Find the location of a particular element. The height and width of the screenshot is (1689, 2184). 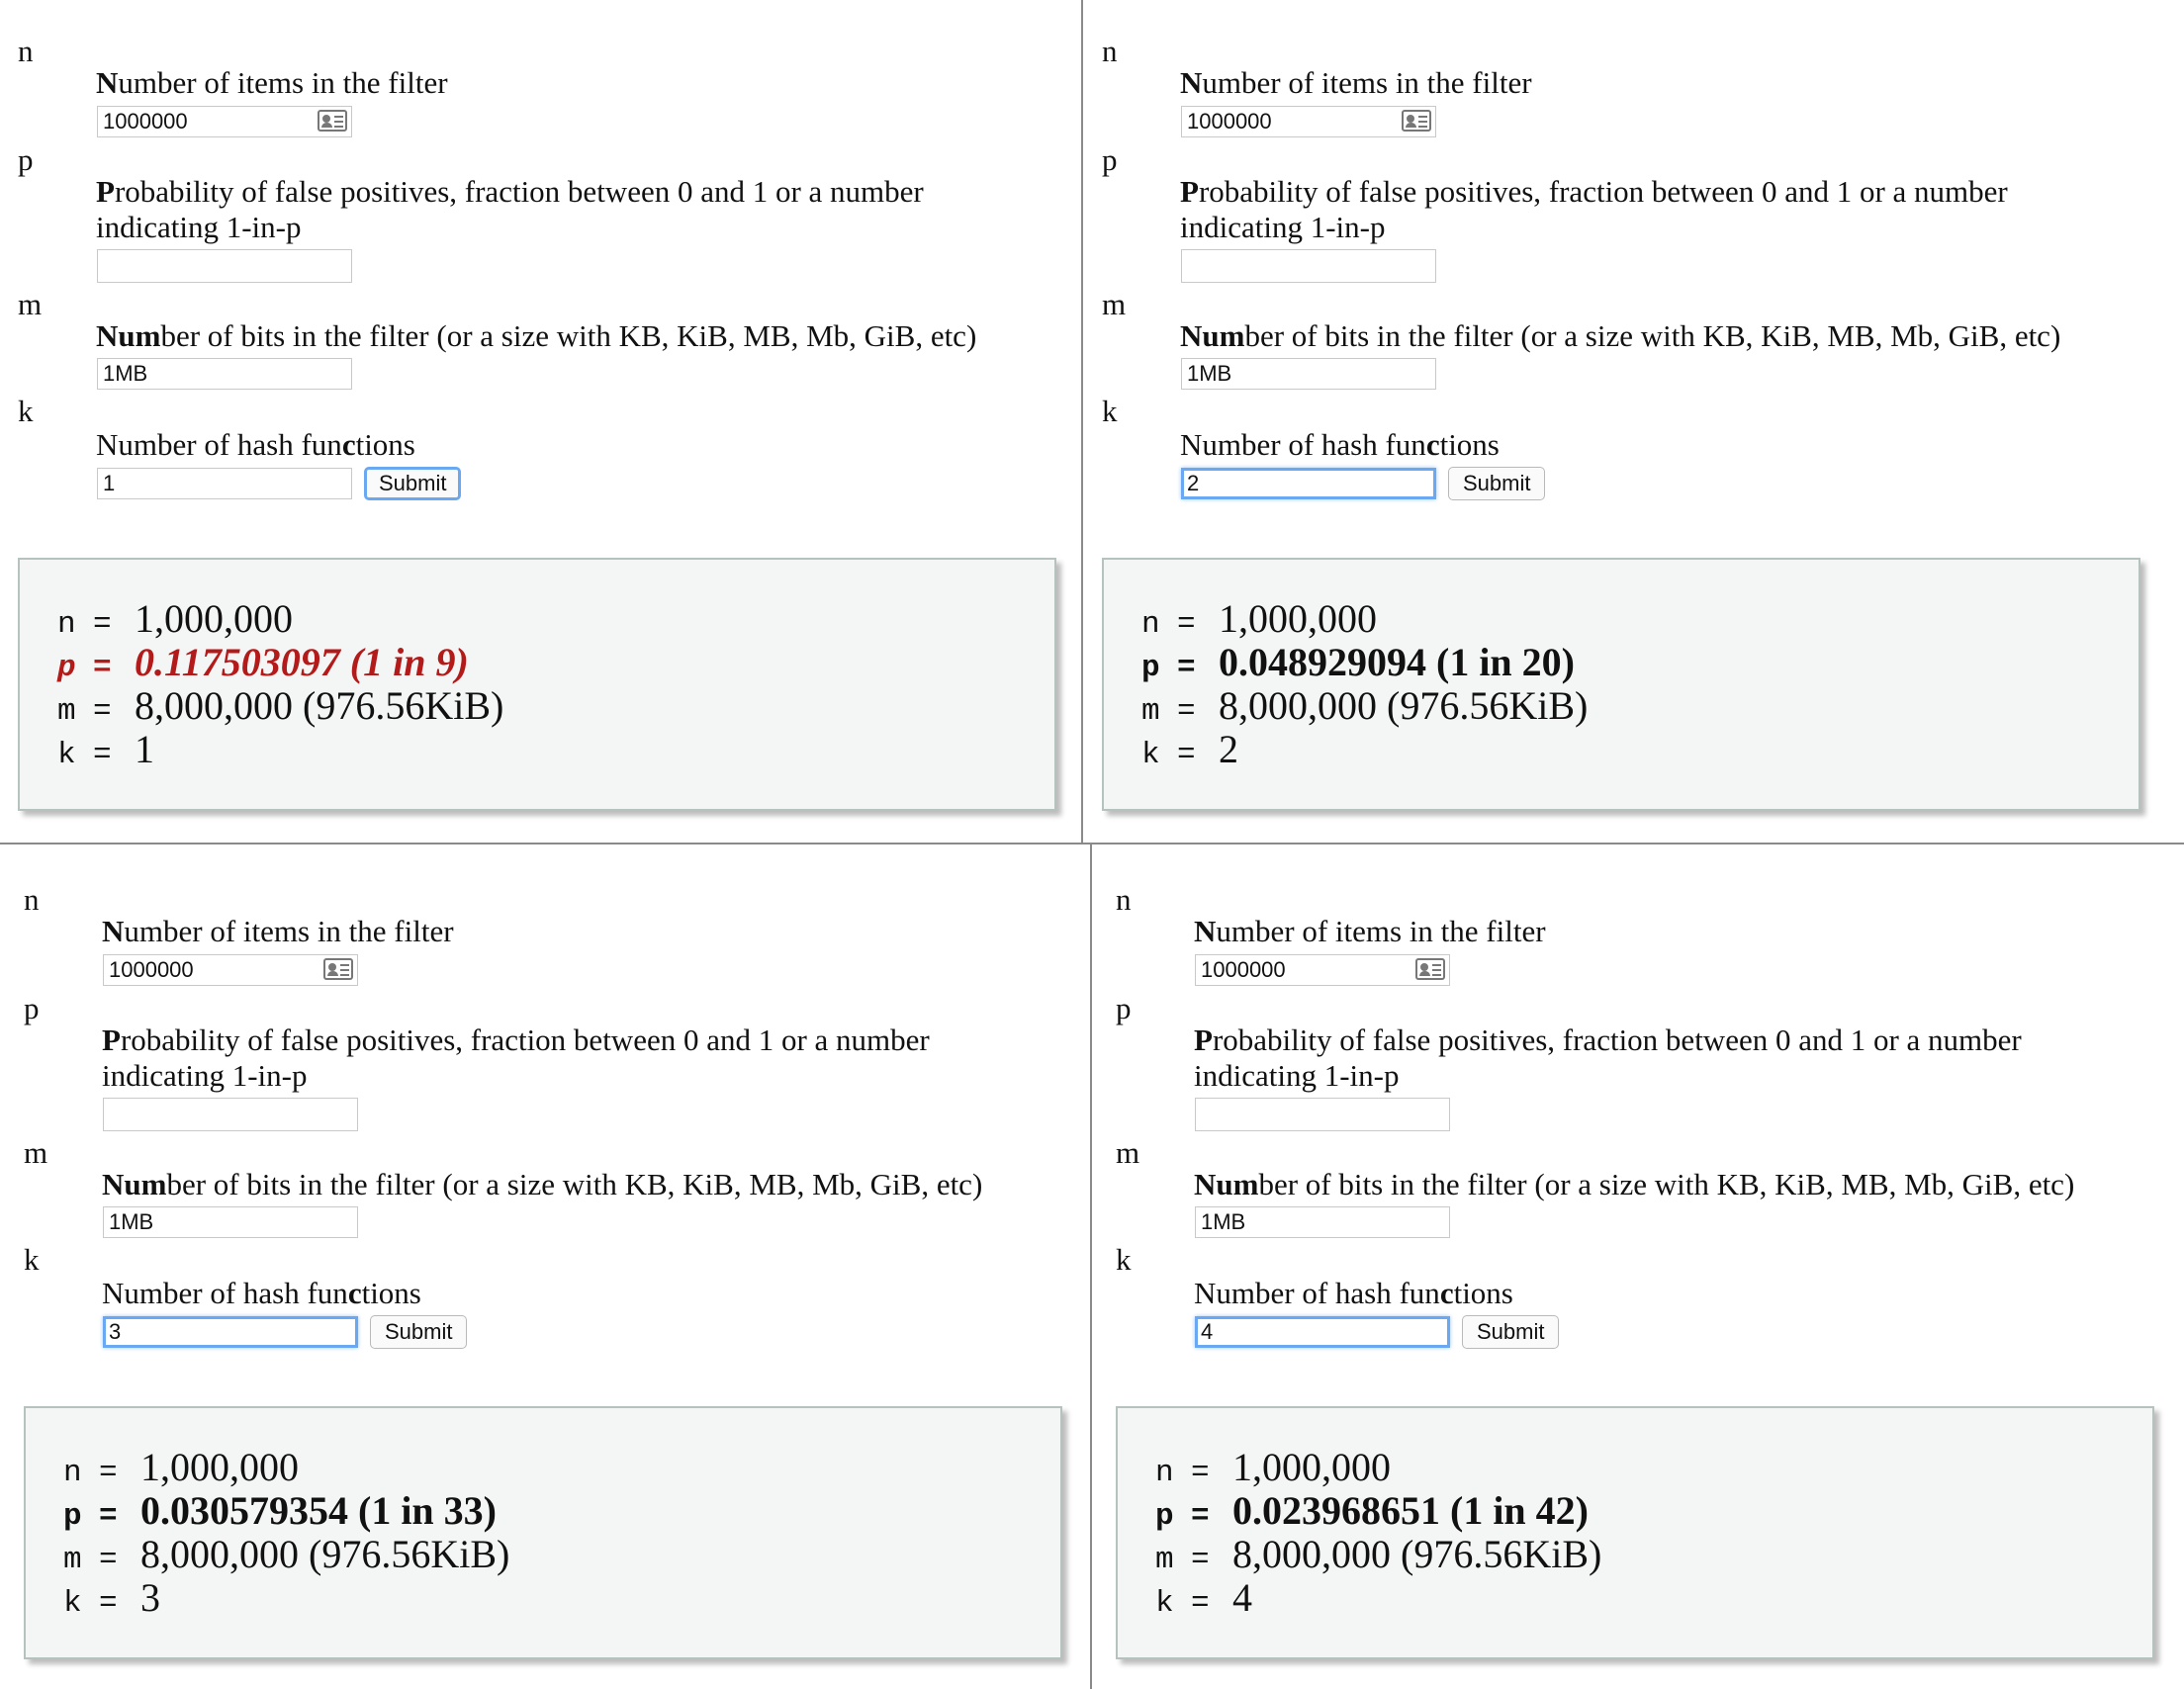

result-p-value: 0.117503097 (1 in 9) is located at coordinates (302, 662).